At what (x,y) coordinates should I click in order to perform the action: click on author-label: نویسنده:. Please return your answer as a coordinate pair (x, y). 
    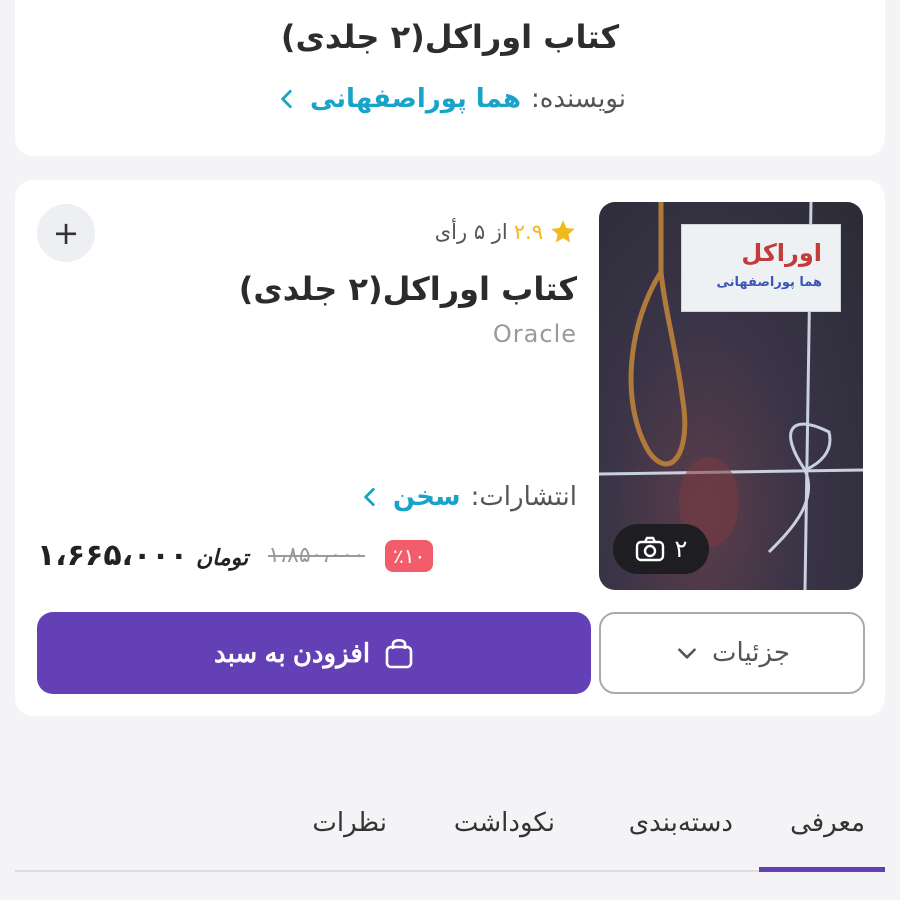
    Looking at the image, I should click on (579, 99).